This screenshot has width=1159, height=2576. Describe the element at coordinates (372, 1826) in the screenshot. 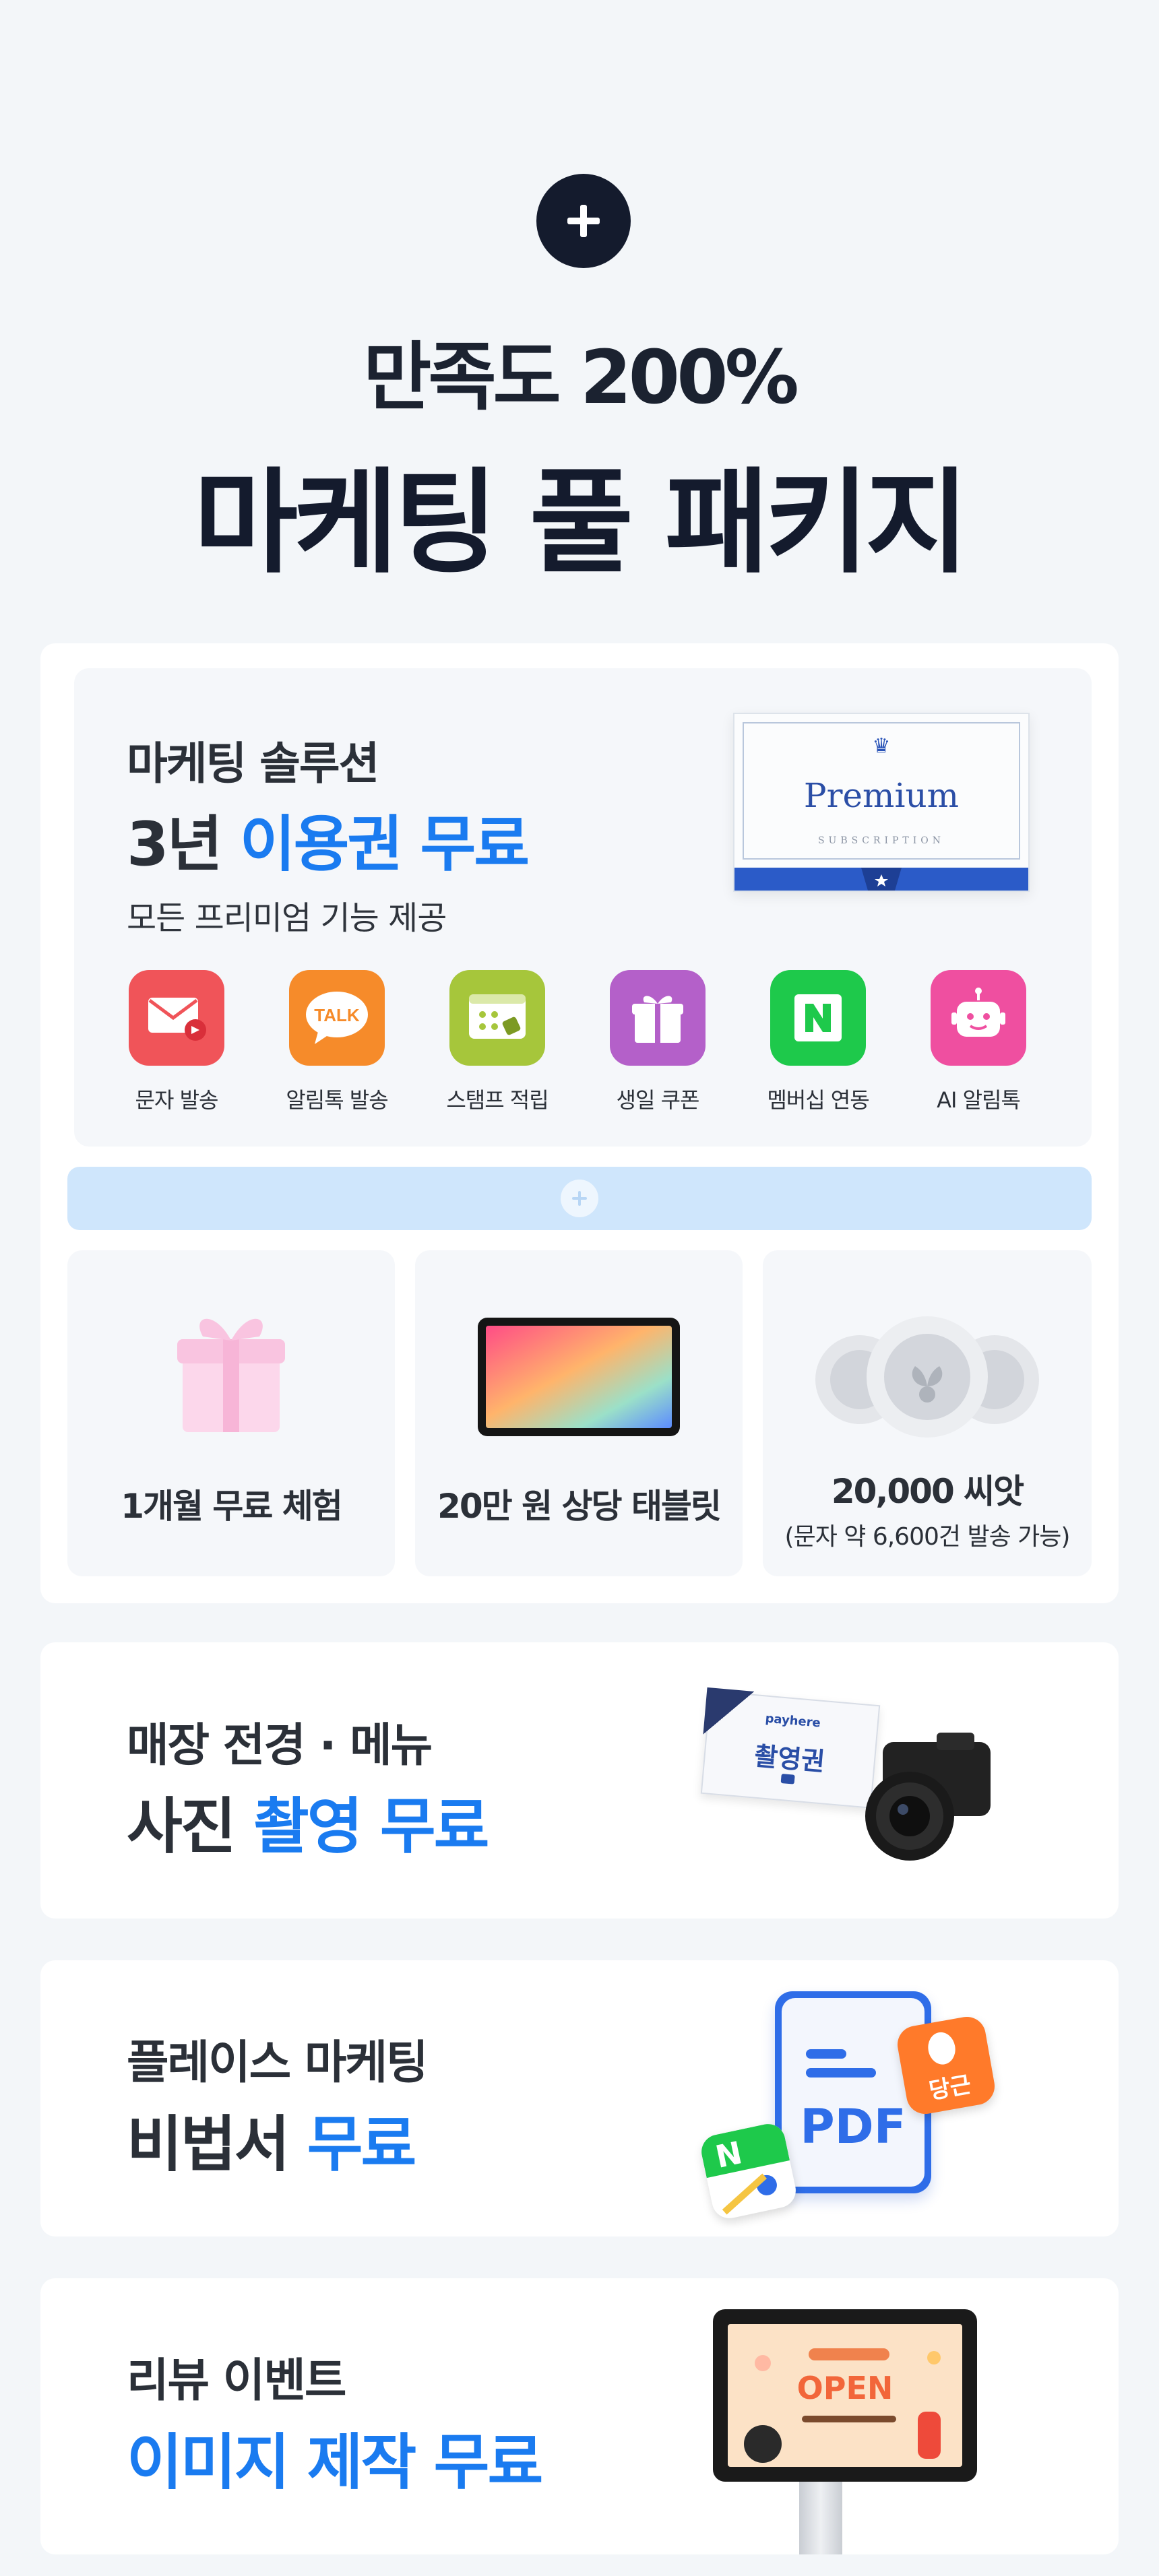

I see `promo-offer-accent: 촬영 무료` at that location.